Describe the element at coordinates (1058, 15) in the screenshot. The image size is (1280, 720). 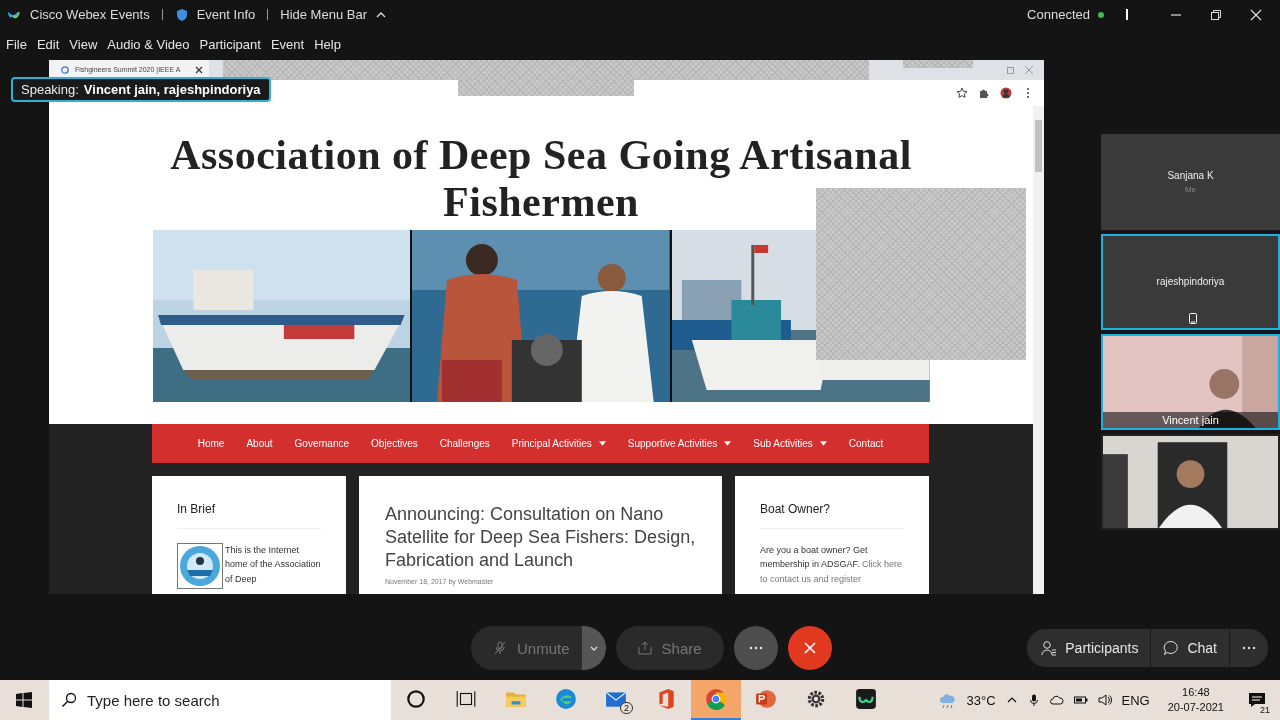
I see `connection-status: Connected` at that location.